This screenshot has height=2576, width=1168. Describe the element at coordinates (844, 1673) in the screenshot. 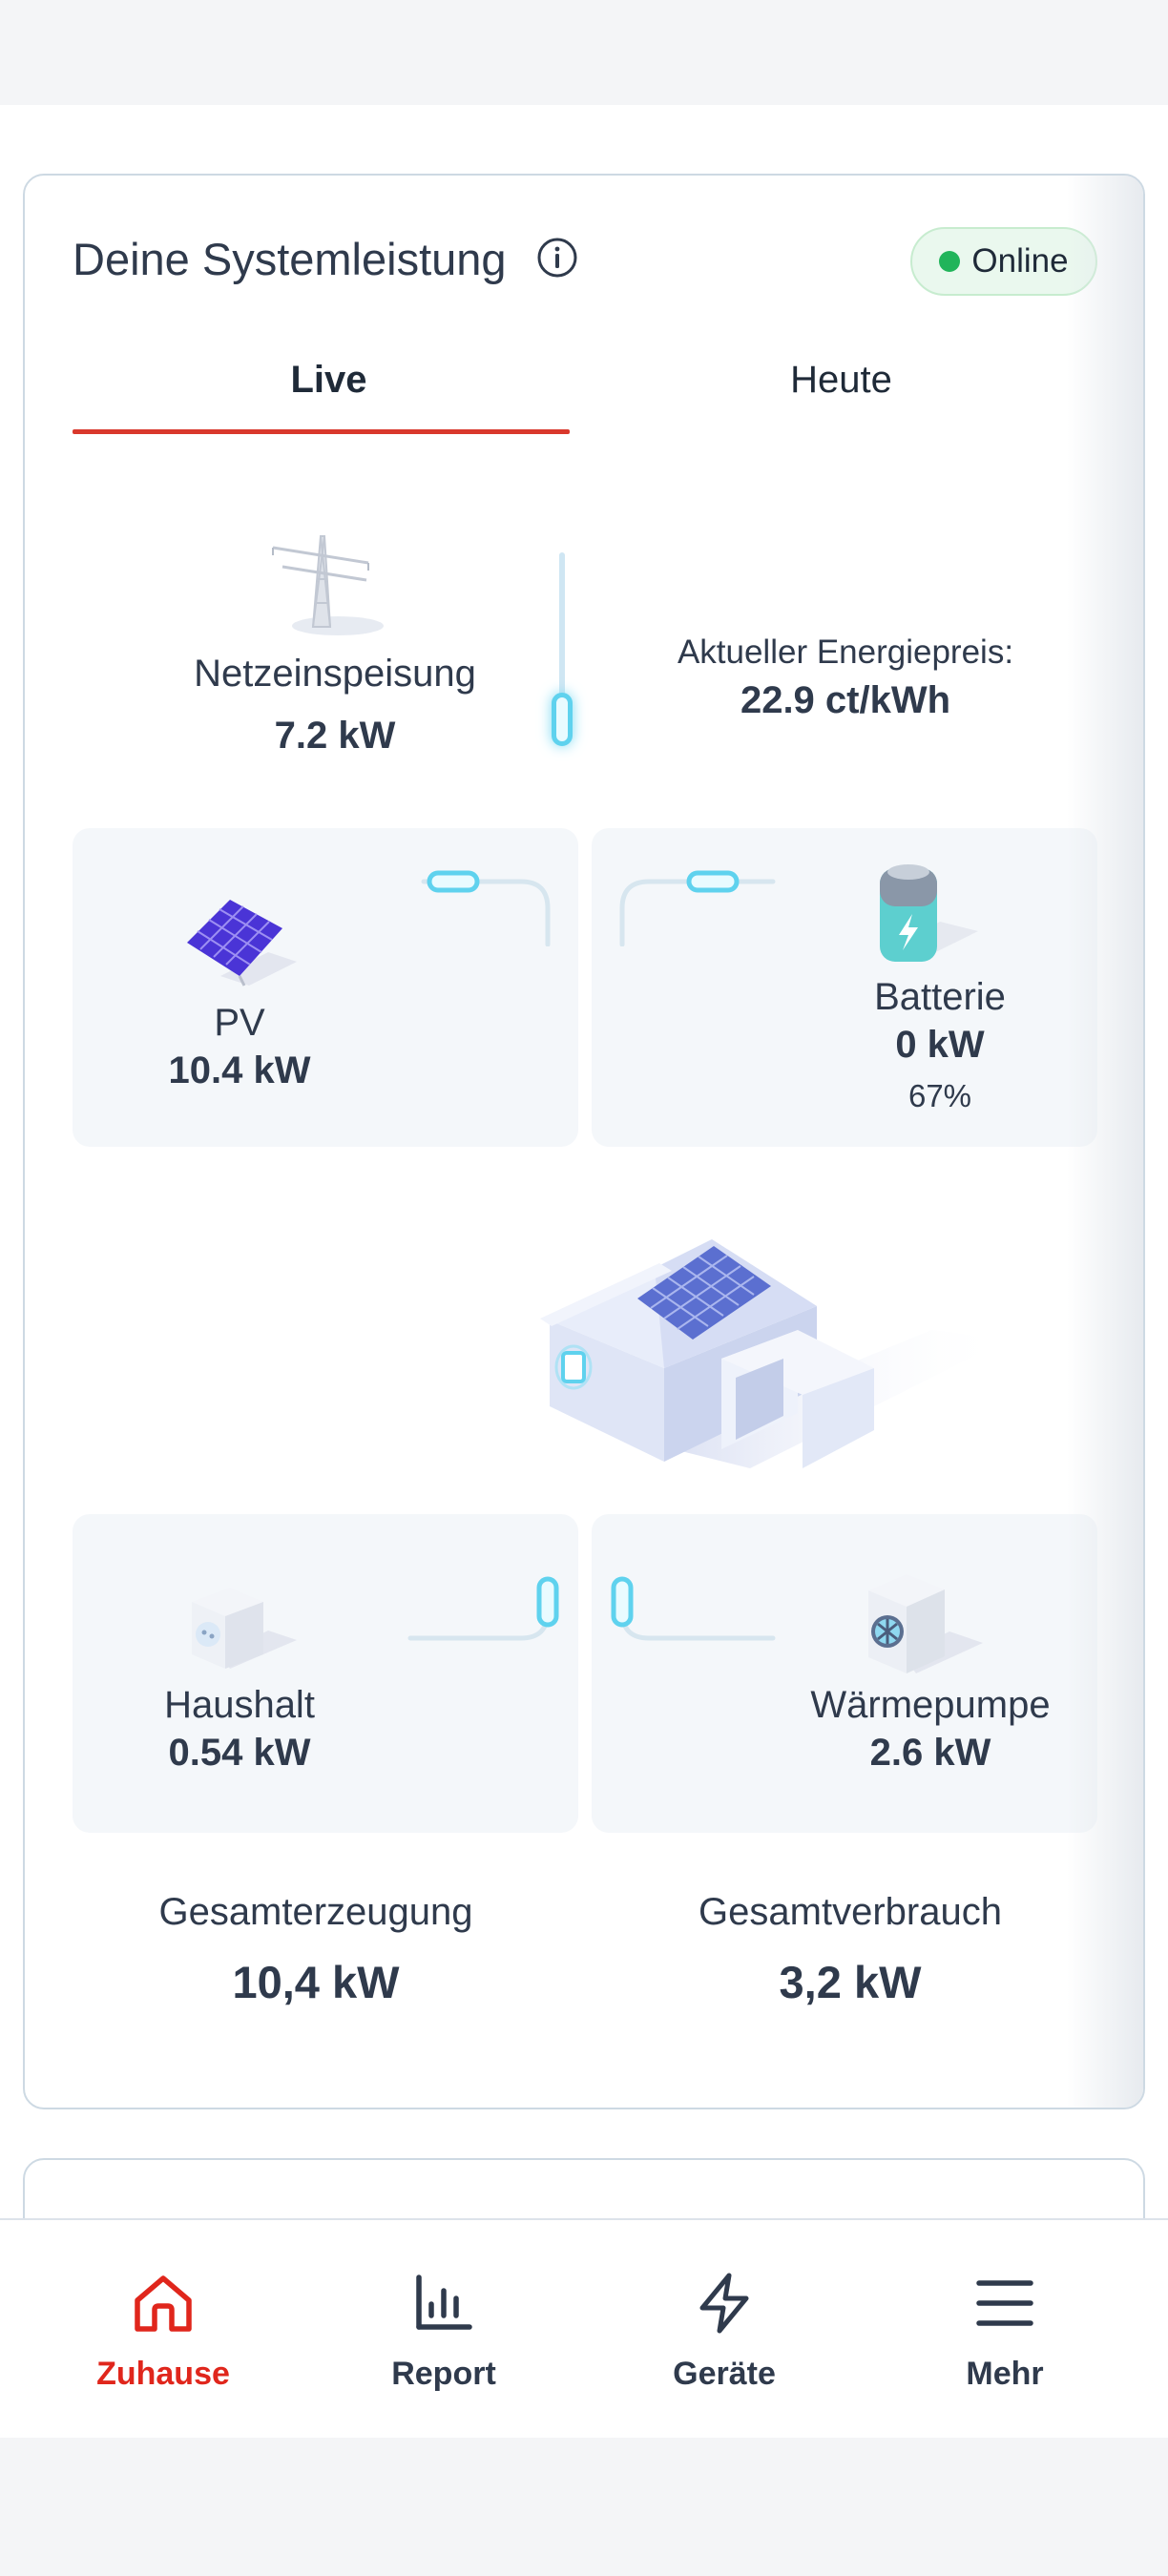

I see `heat-pump-tile: Wärmepumpe 2.6 kW` at that location.